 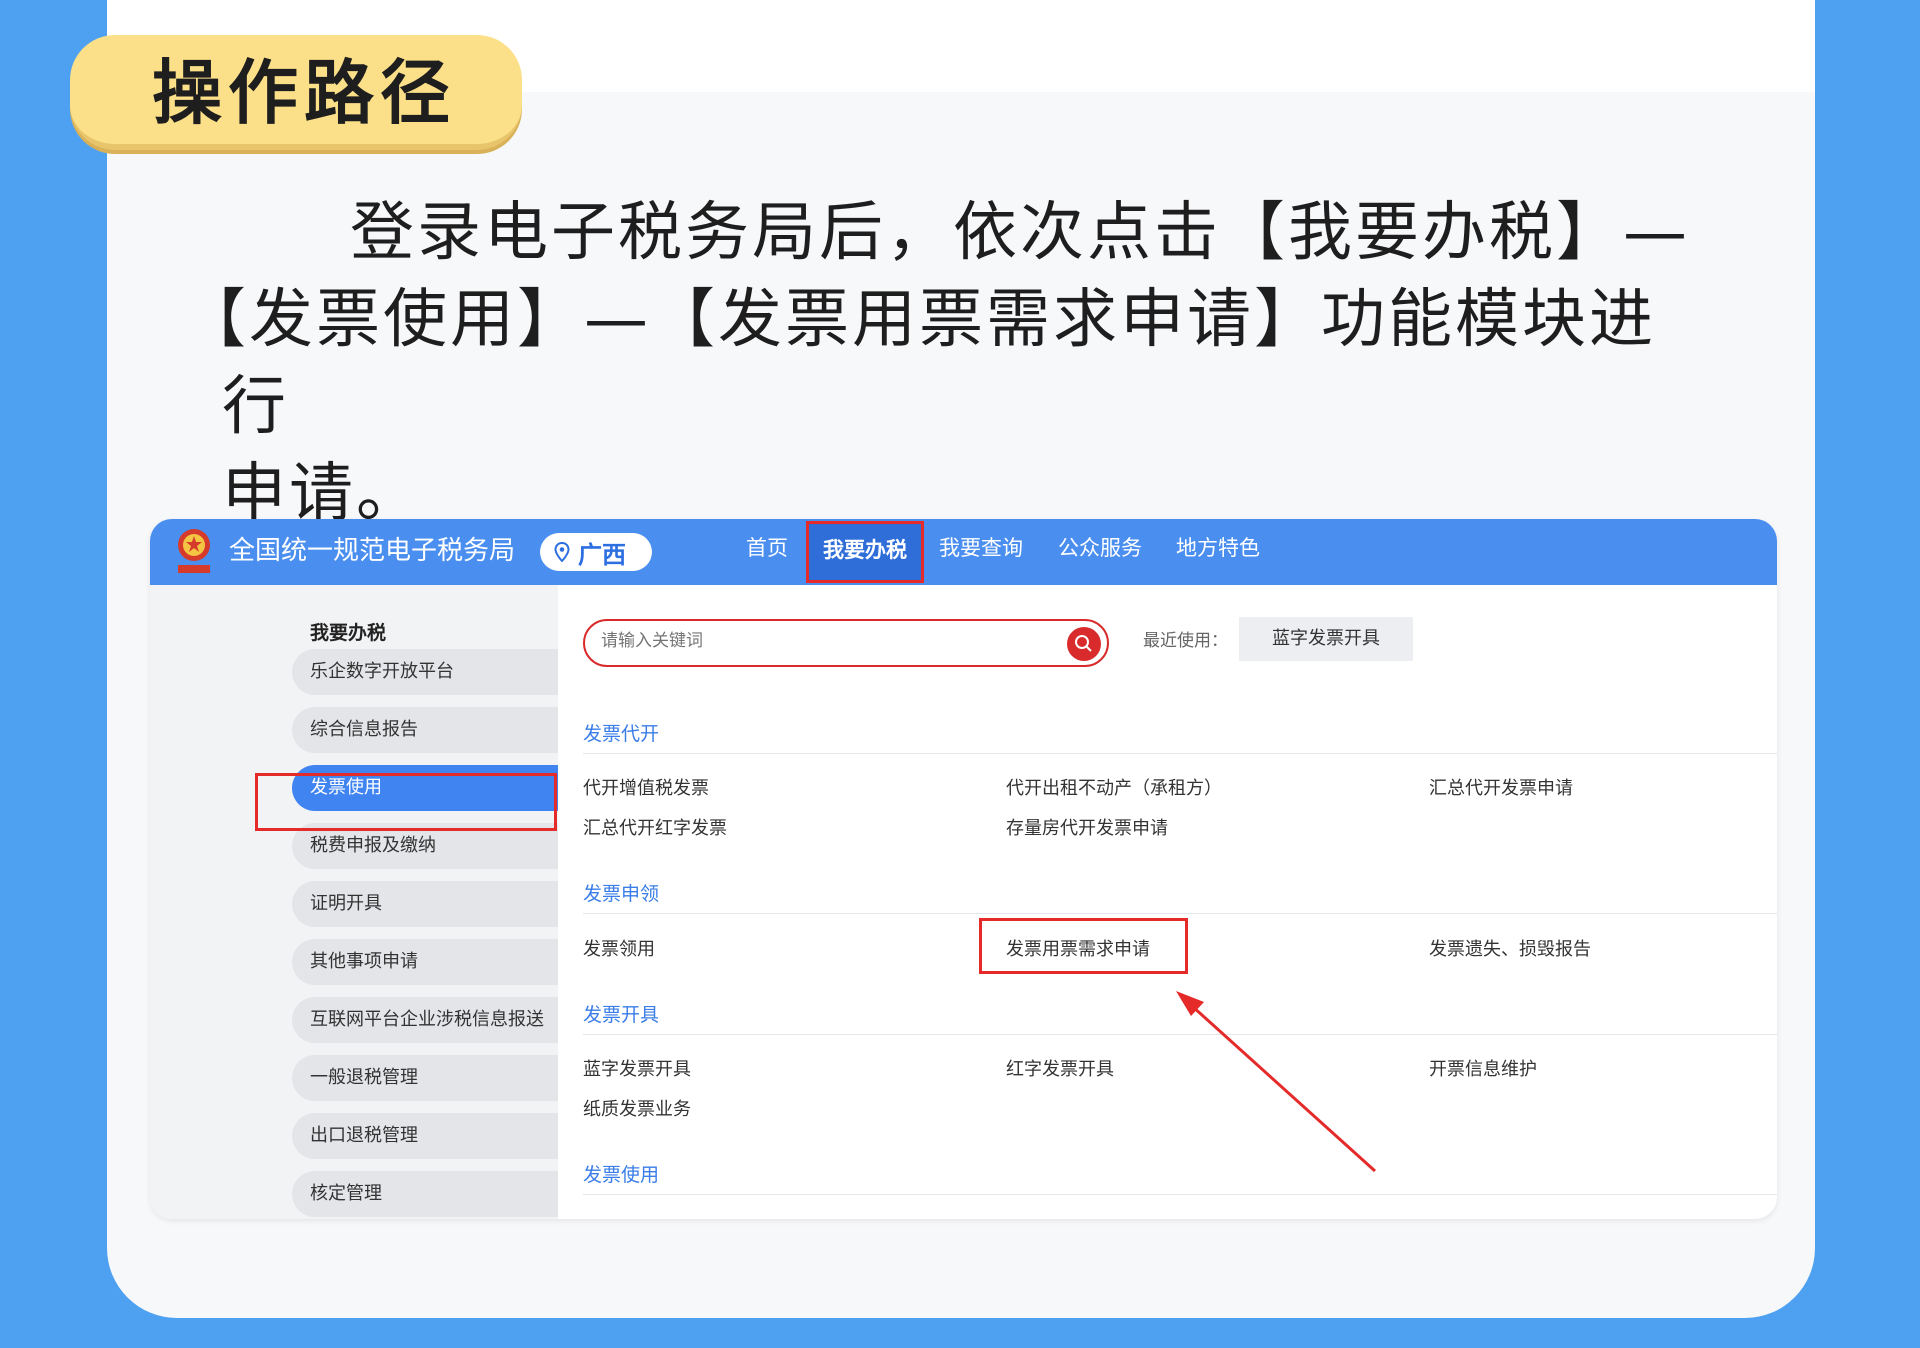 What do you see at coordinates (1087, 827) in the screenshot?
I see `service-link: 存量房代开发票申请` at bounding box center [1087, 827].